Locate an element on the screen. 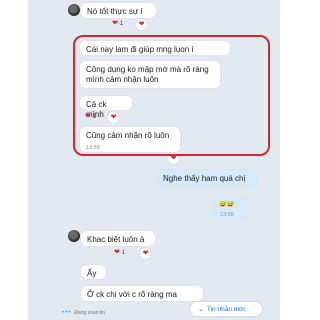 Image resolution: width=320 pixels, height=320 pixels. typing-dots-icon: ••• is located at coordinates (67, 313).